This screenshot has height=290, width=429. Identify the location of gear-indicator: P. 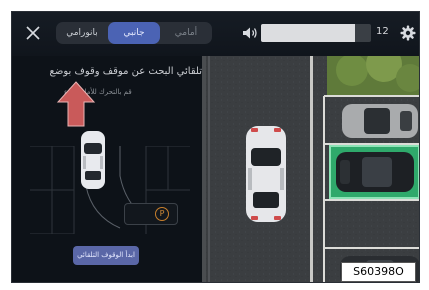
(162, 214).